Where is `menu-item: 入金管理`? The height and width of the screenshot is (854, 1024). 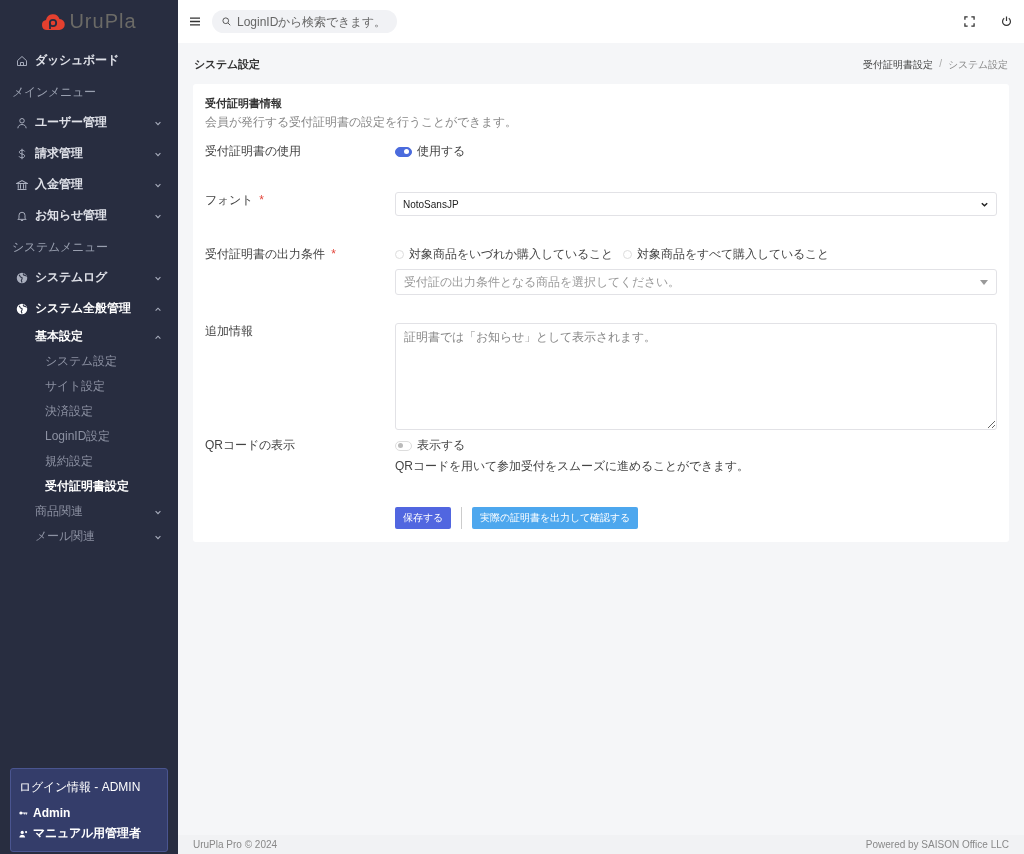
menu-item: 入金管理 is located at coordinates (89, 184).